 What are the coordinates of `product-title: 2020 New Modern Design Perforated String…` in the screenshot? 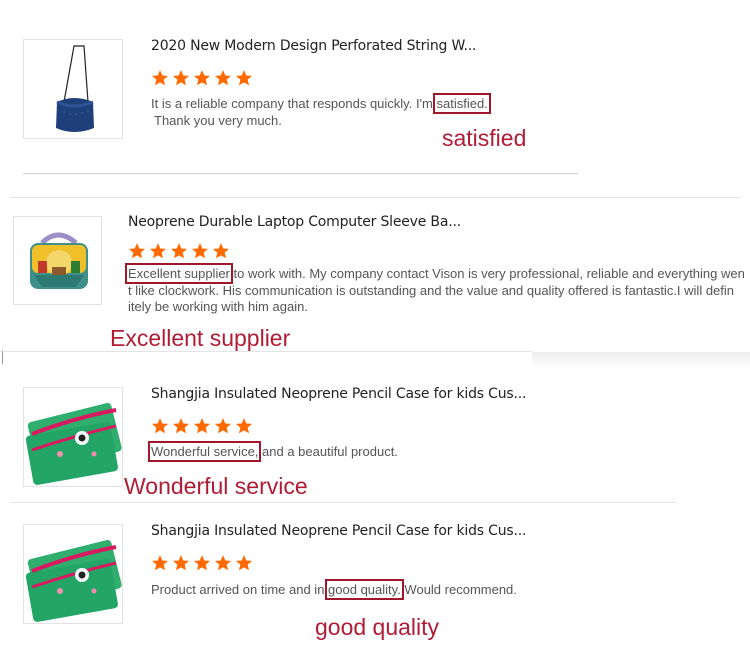 It's located at (313, 46).